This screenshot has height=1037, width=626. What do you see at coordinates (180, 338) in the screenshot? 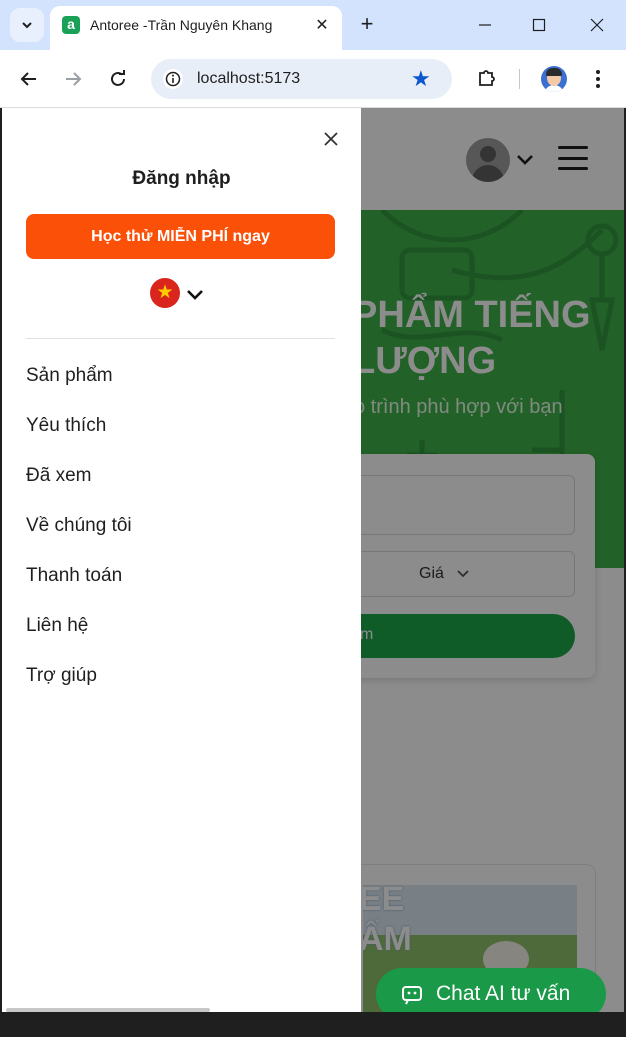
I see `drawer-divider` at bounding box center [180, 338].